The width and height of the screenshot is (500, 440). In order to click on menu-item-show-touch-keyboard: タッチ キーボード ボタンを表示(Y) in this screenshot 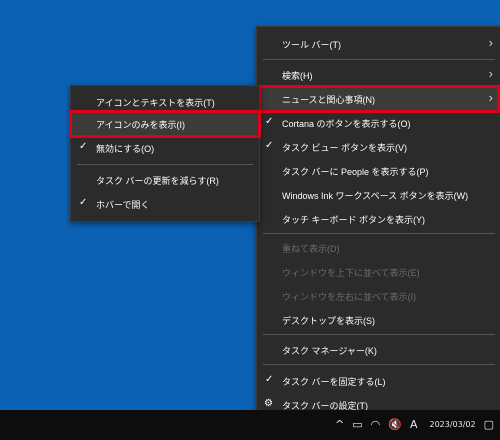, I will do `click(378, 219)`.